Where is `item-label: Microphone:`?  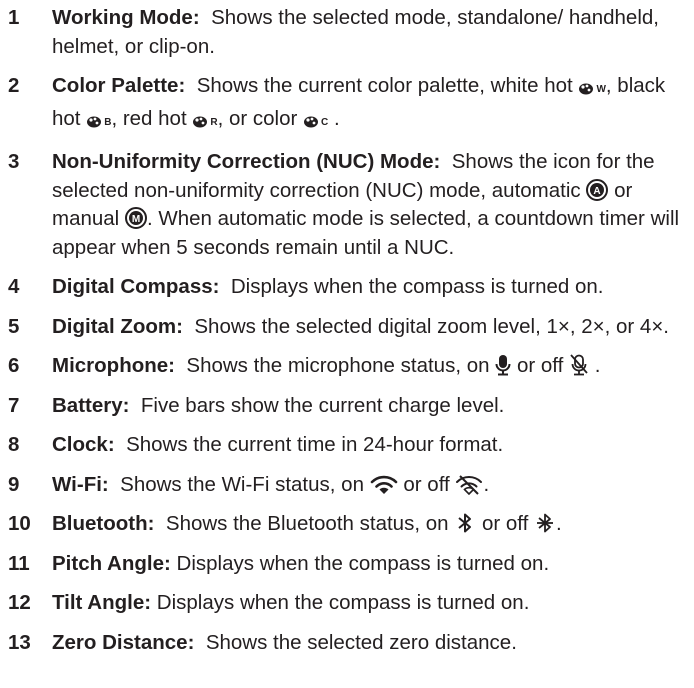
item-label: Microphone: is located at coordinates (113, 365).